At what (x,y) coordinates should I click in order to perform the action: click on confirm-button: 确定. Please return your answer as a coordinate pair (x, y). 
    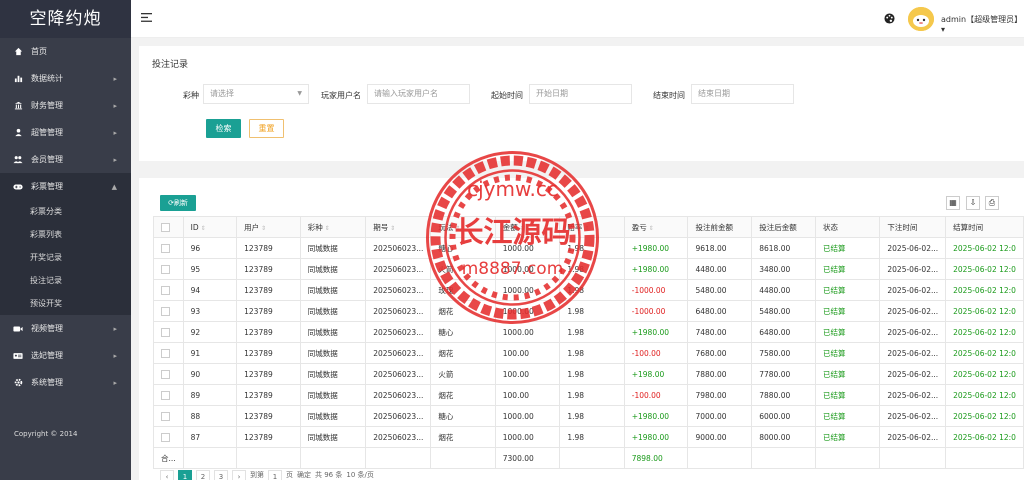
    Looking at the image, I should click on (304, 475).